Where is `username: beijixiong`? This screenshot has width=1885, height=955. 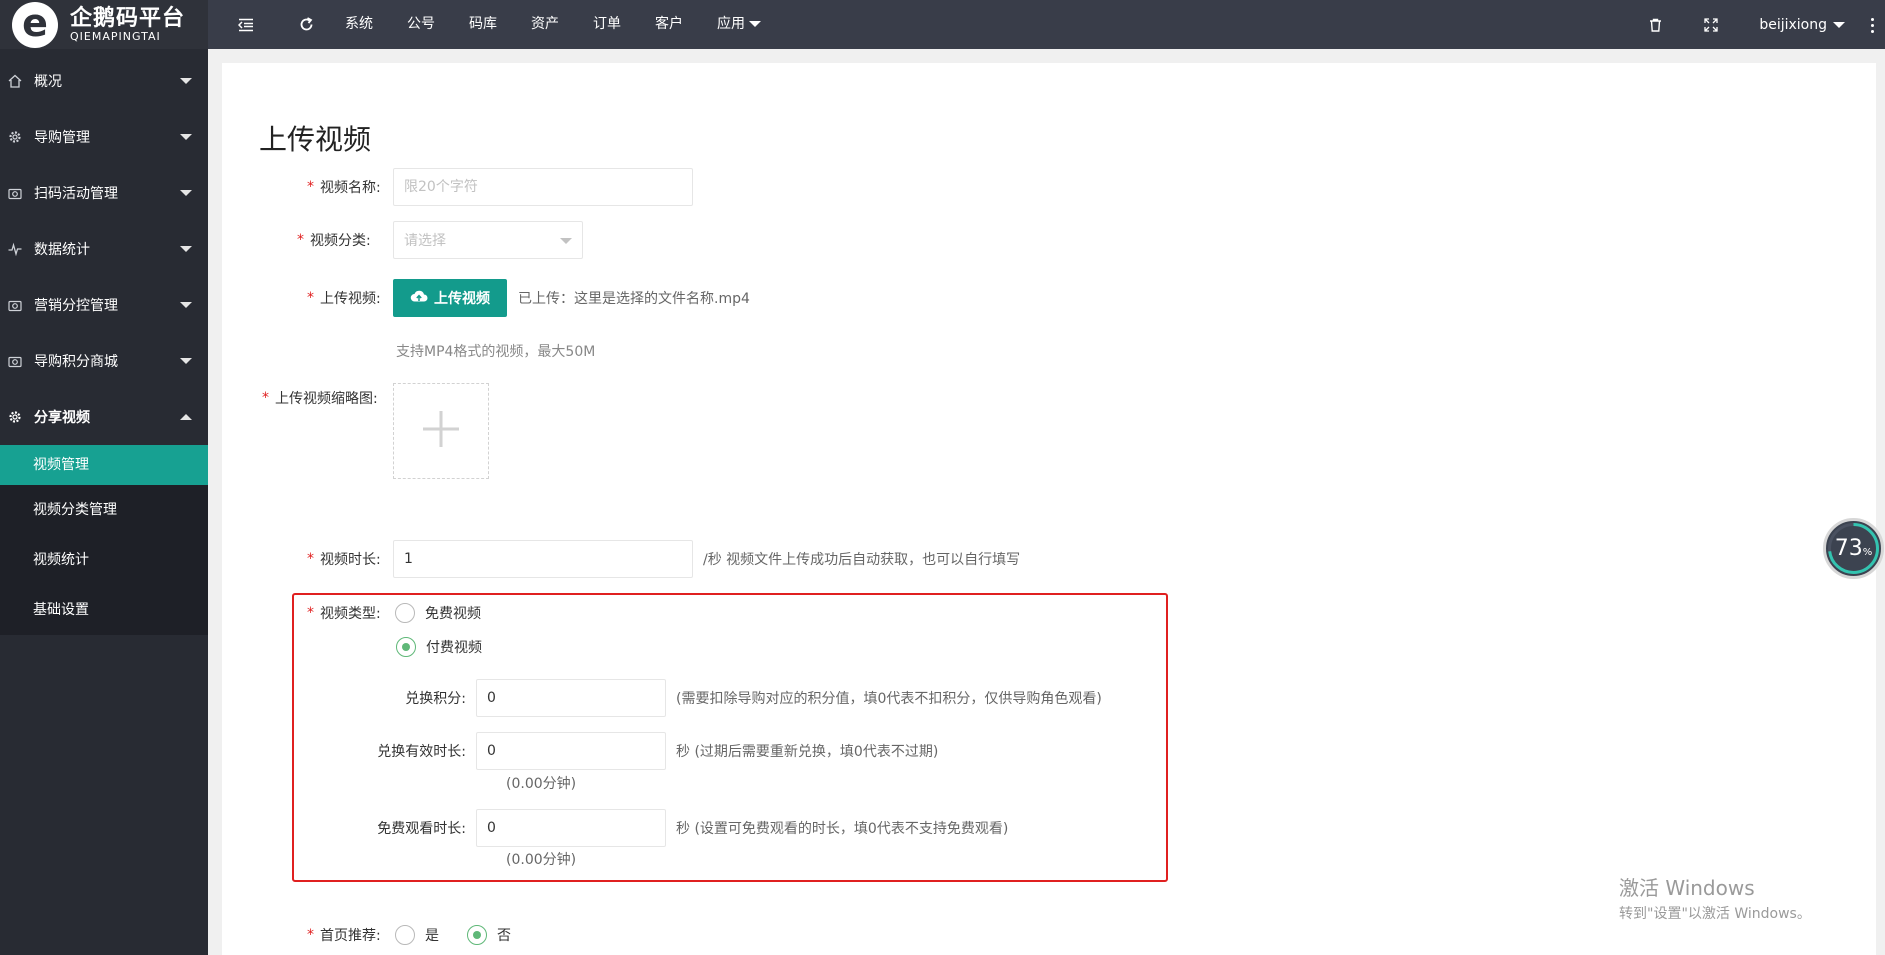
username: beijixiong is located at coordinates (1793, 24).